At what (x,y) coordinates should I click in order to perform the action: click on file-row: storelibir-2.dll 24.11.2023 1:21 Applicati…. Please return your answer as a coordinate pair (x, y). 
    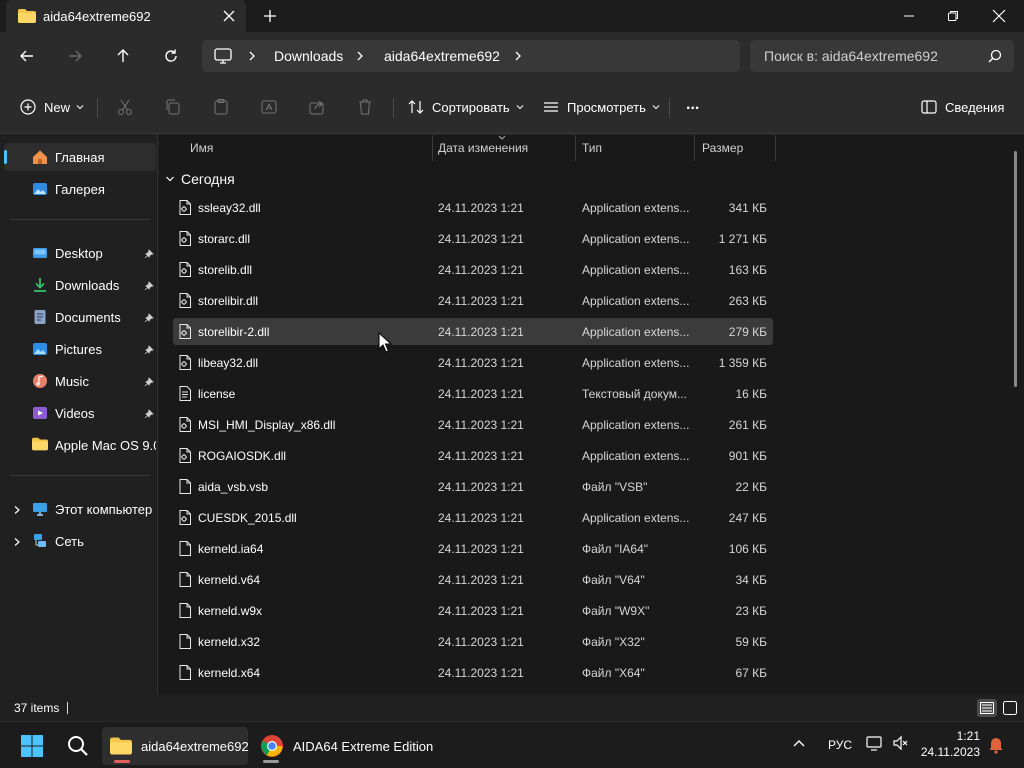
    Looking at the image, I should click on (473, 331).